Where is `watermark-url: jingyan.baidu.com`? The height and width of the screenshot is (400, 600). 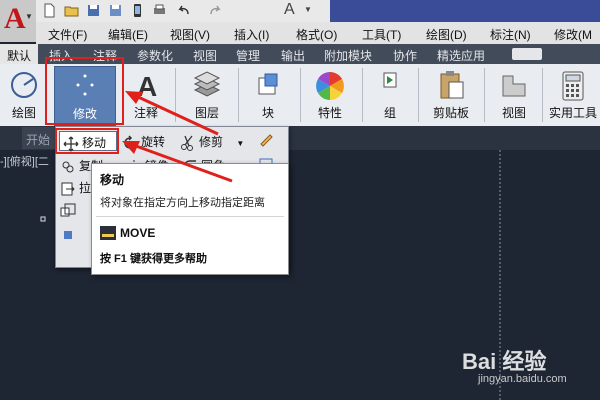 watermark-url: jingyan.baidu.com is located at coordinates (522, 379).